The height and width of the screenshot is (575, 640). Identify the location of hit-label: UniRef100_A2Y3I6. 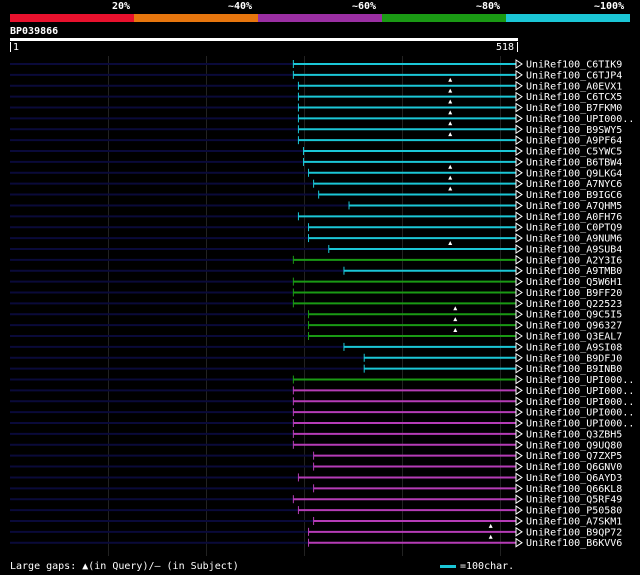
(574, 260).